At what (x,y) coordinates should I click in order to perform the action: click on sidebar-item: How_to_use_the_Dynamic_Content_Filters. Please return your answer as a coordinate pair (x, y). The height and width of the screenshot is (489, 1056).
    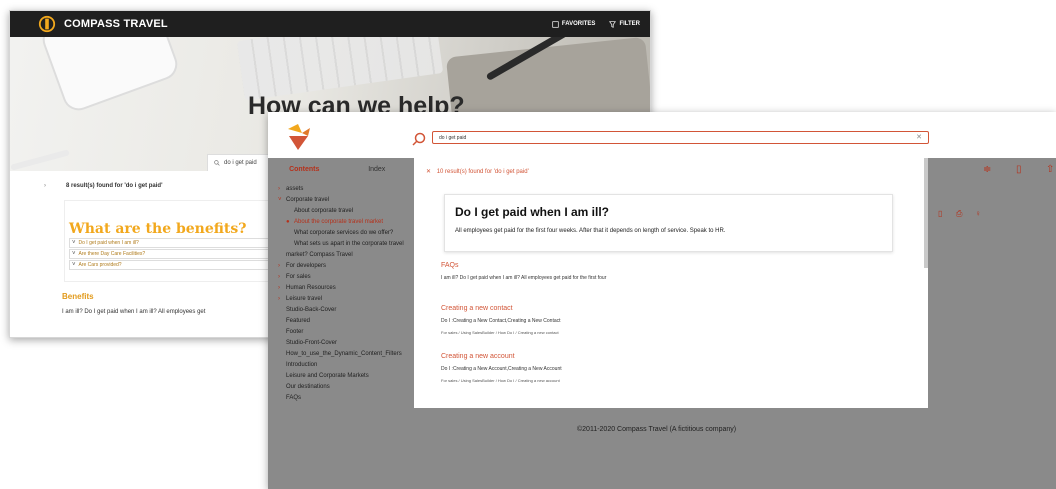
    Looking at the image, I should click on (343, 354).